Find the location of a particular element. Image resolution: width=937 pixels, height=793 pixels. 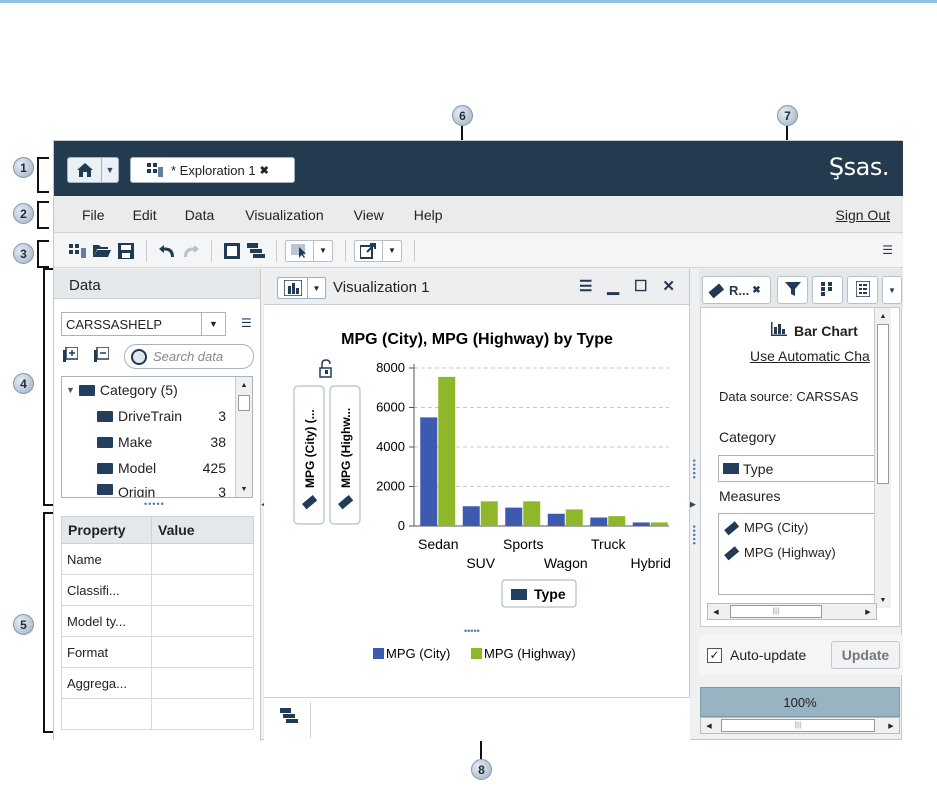

tab-ranks is located at coordinates (827, 290).